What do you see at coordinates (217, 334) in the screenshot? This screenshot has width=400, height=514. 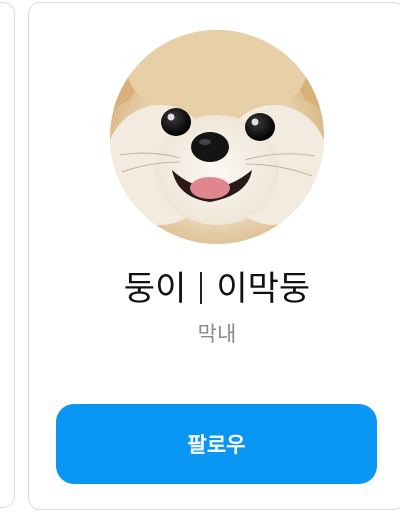 I see `profile-role: 막내` at bounding box center [217, 334].